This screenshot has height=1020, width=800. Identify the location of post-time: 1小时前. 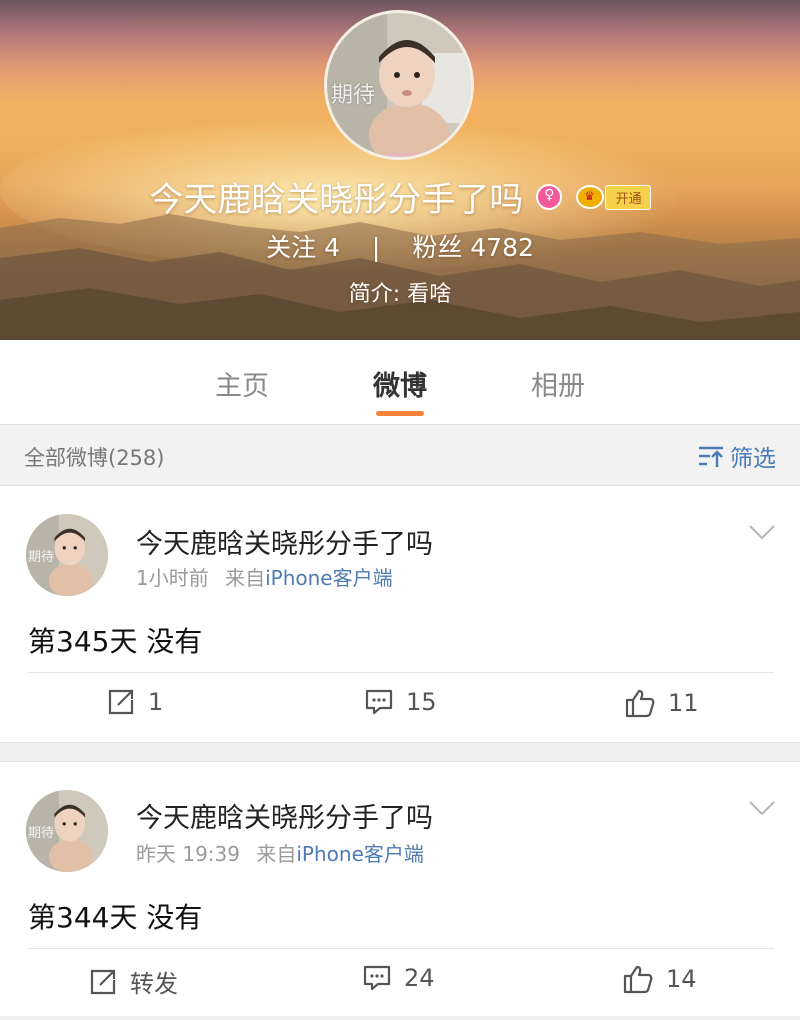
(172, 578).